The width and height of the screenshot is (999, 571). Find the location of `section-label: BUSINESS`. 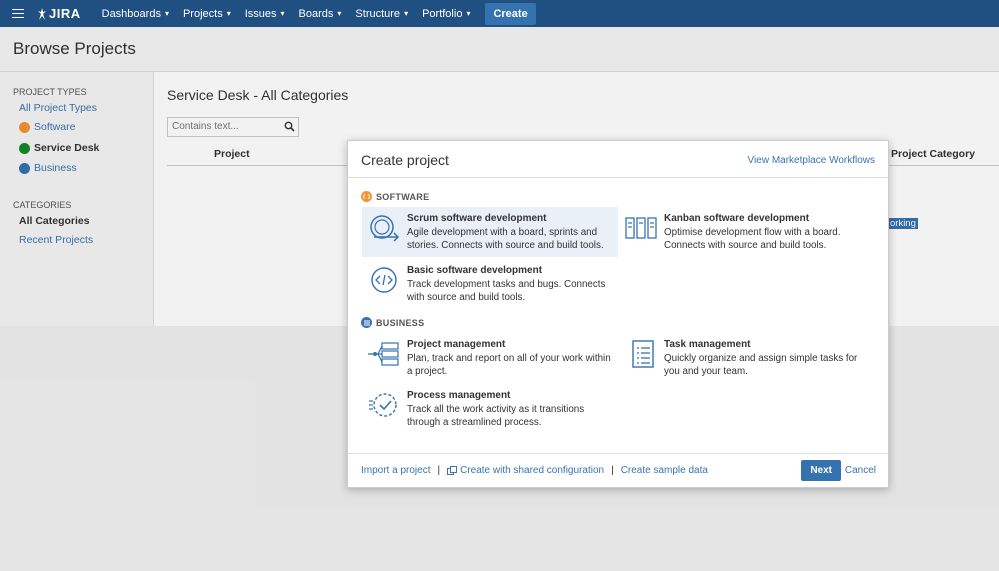

section-label: BUSINESS is located at coordinates (400, 322).